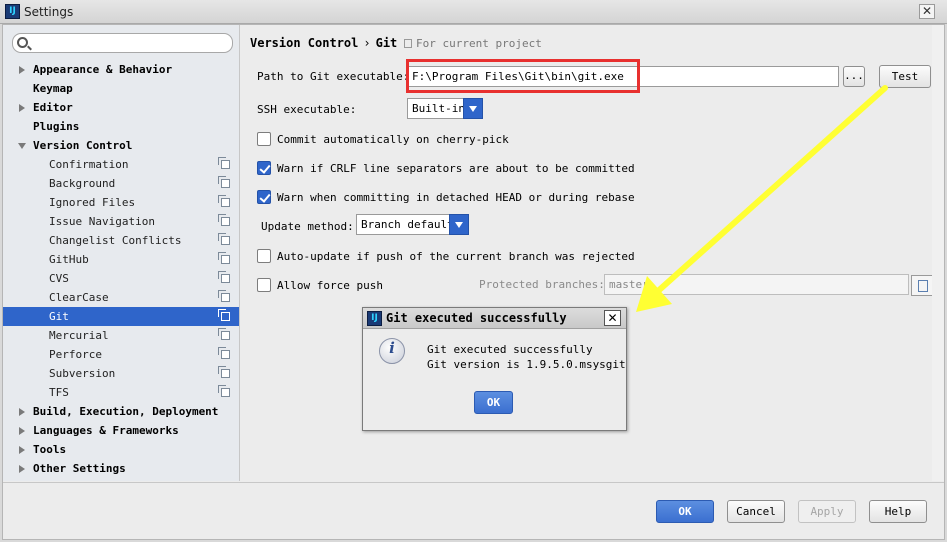 The width and height of the screenshot is (947, 542). I want to click on sidebar-item-changelist-conflicts: Changelist Conflicts, so click(121, 240).